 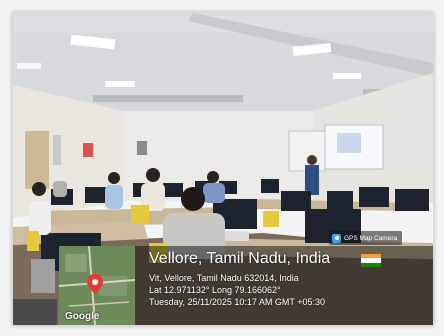 I want to click on camera-icon, so click(x=336, y=238).